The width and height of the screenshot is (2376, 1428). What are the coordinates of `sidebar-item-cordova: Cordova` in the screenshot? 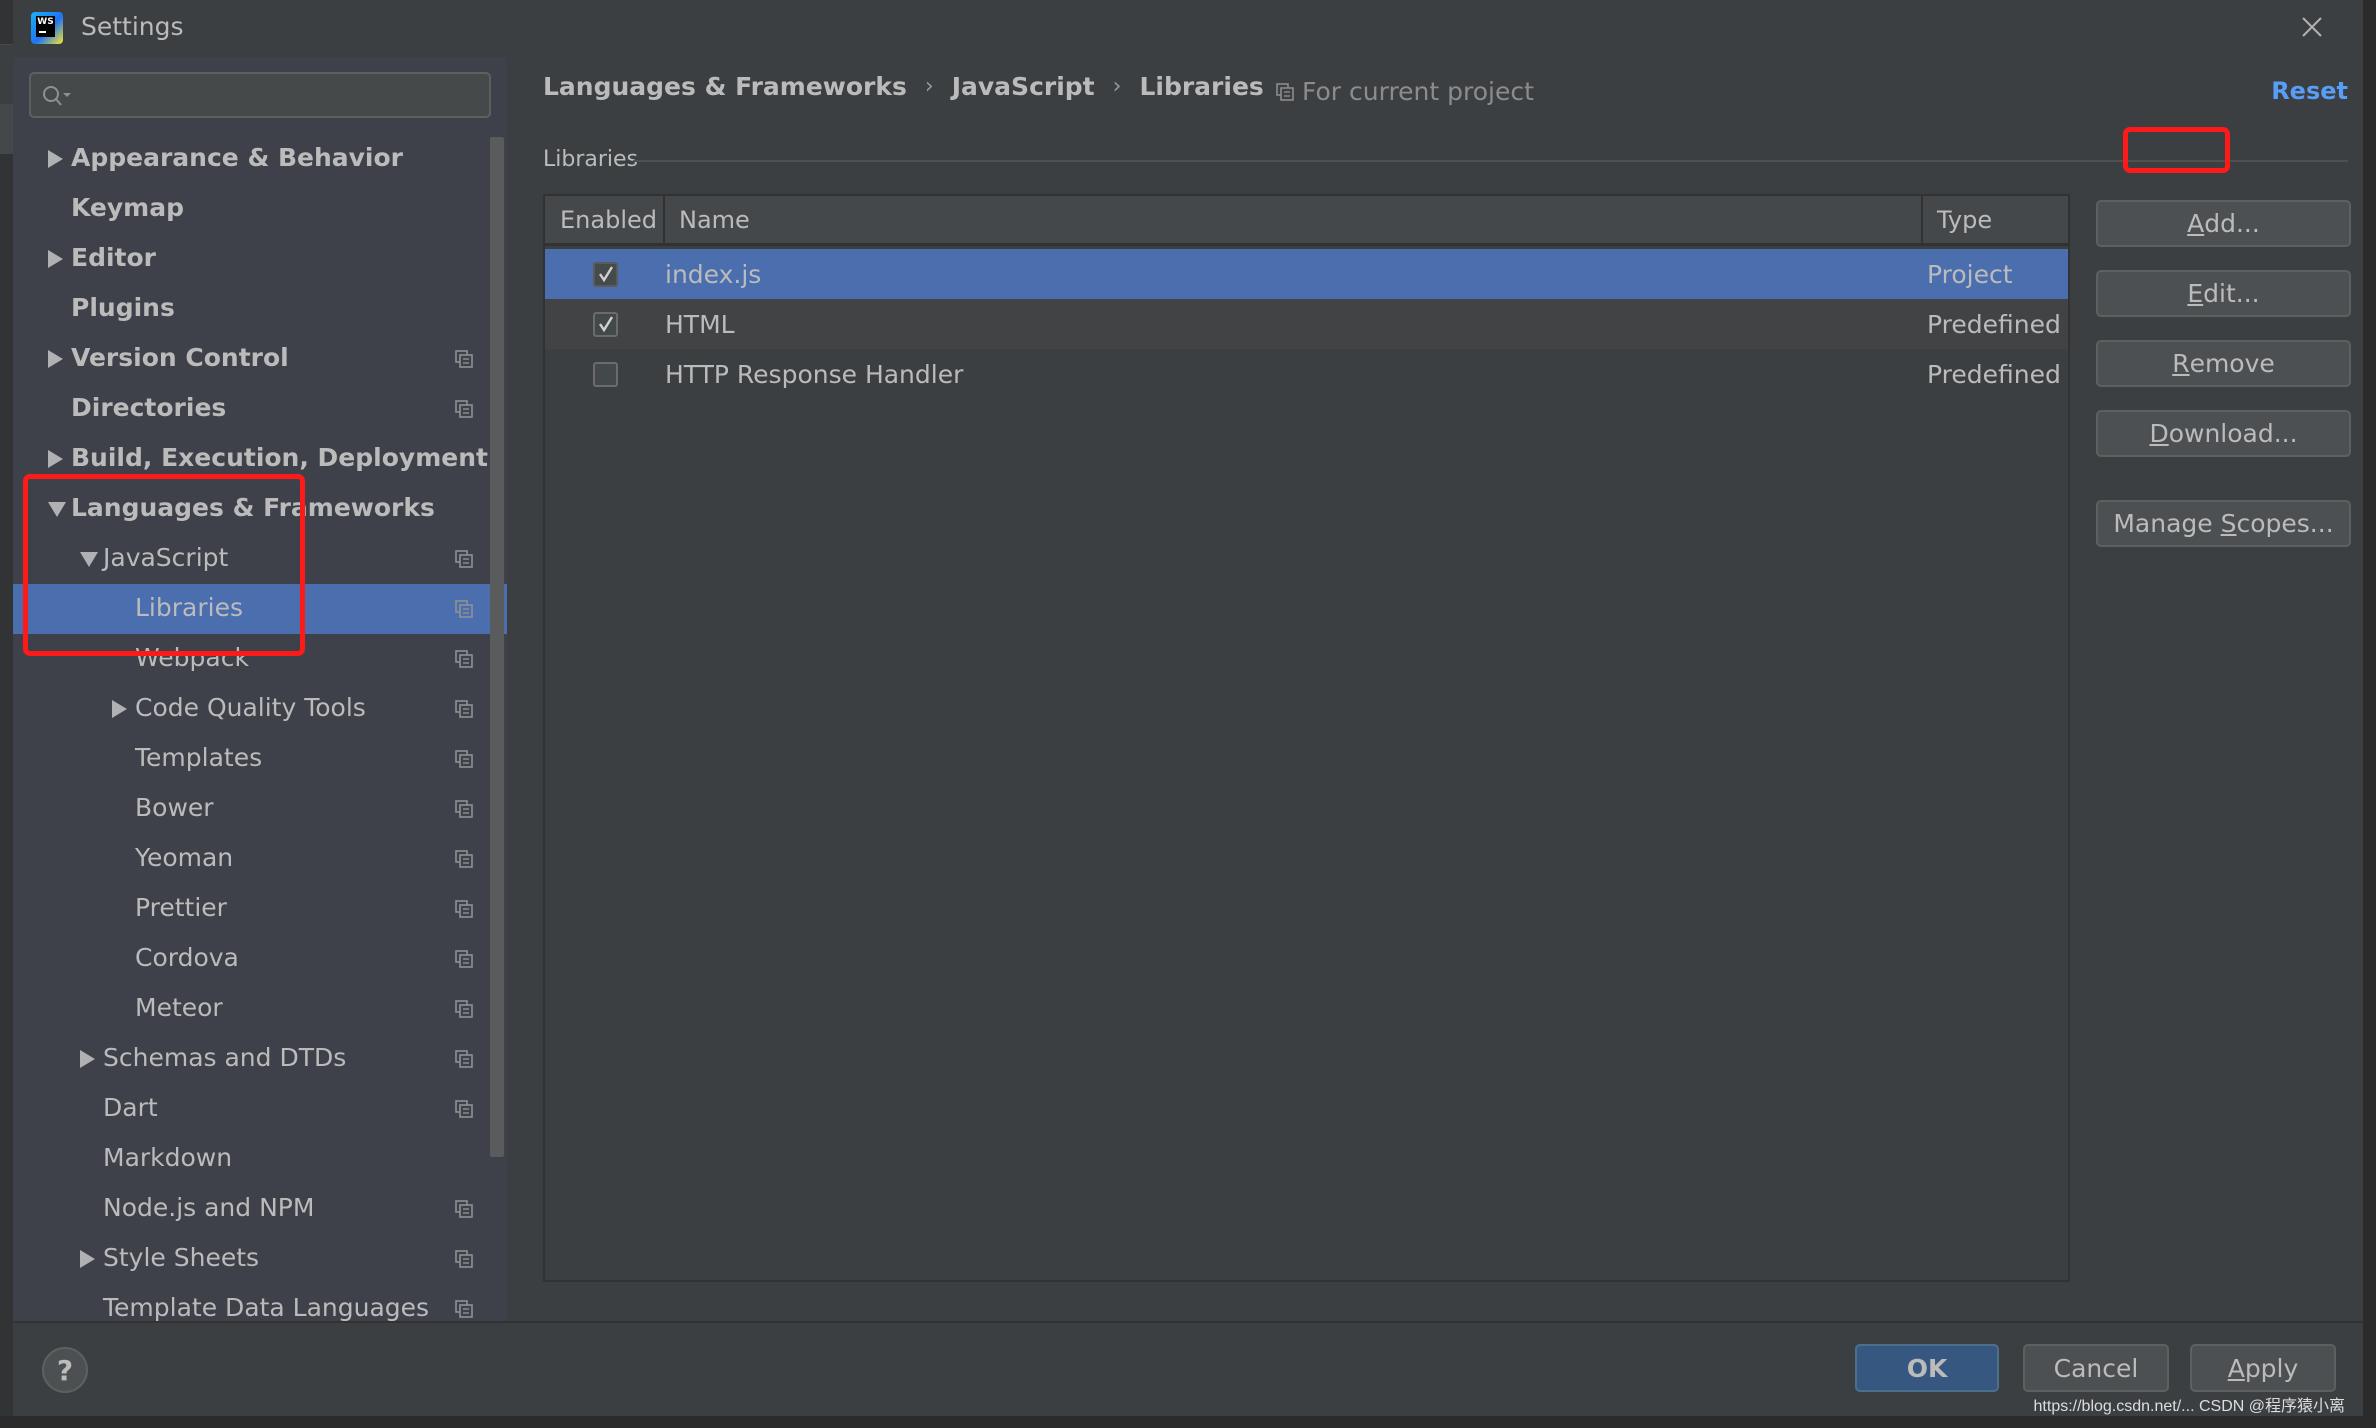 It's located at (260, 959).